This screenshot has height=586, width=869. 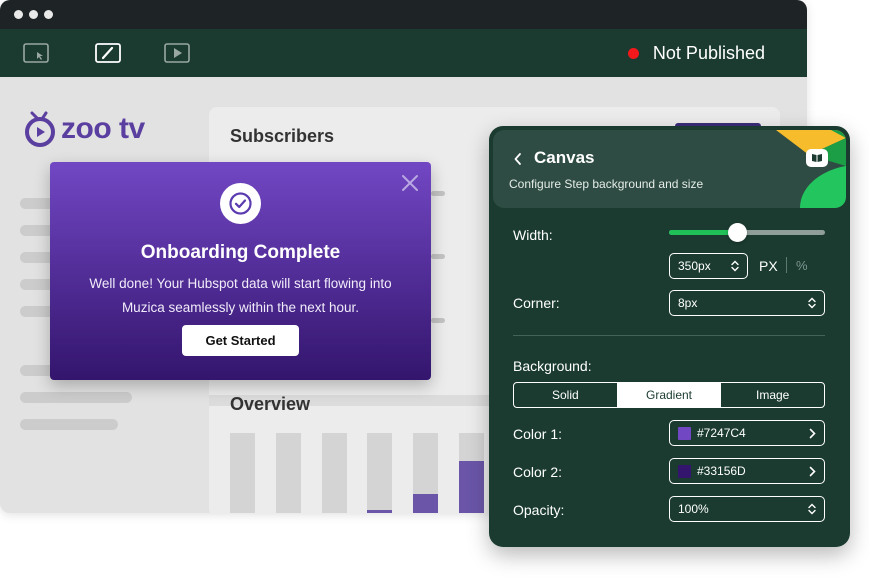 What do you see at coordinates (240, 340) in the screenshot?
I see `get-started-button: Get Started` at bounding box center [240, 340].